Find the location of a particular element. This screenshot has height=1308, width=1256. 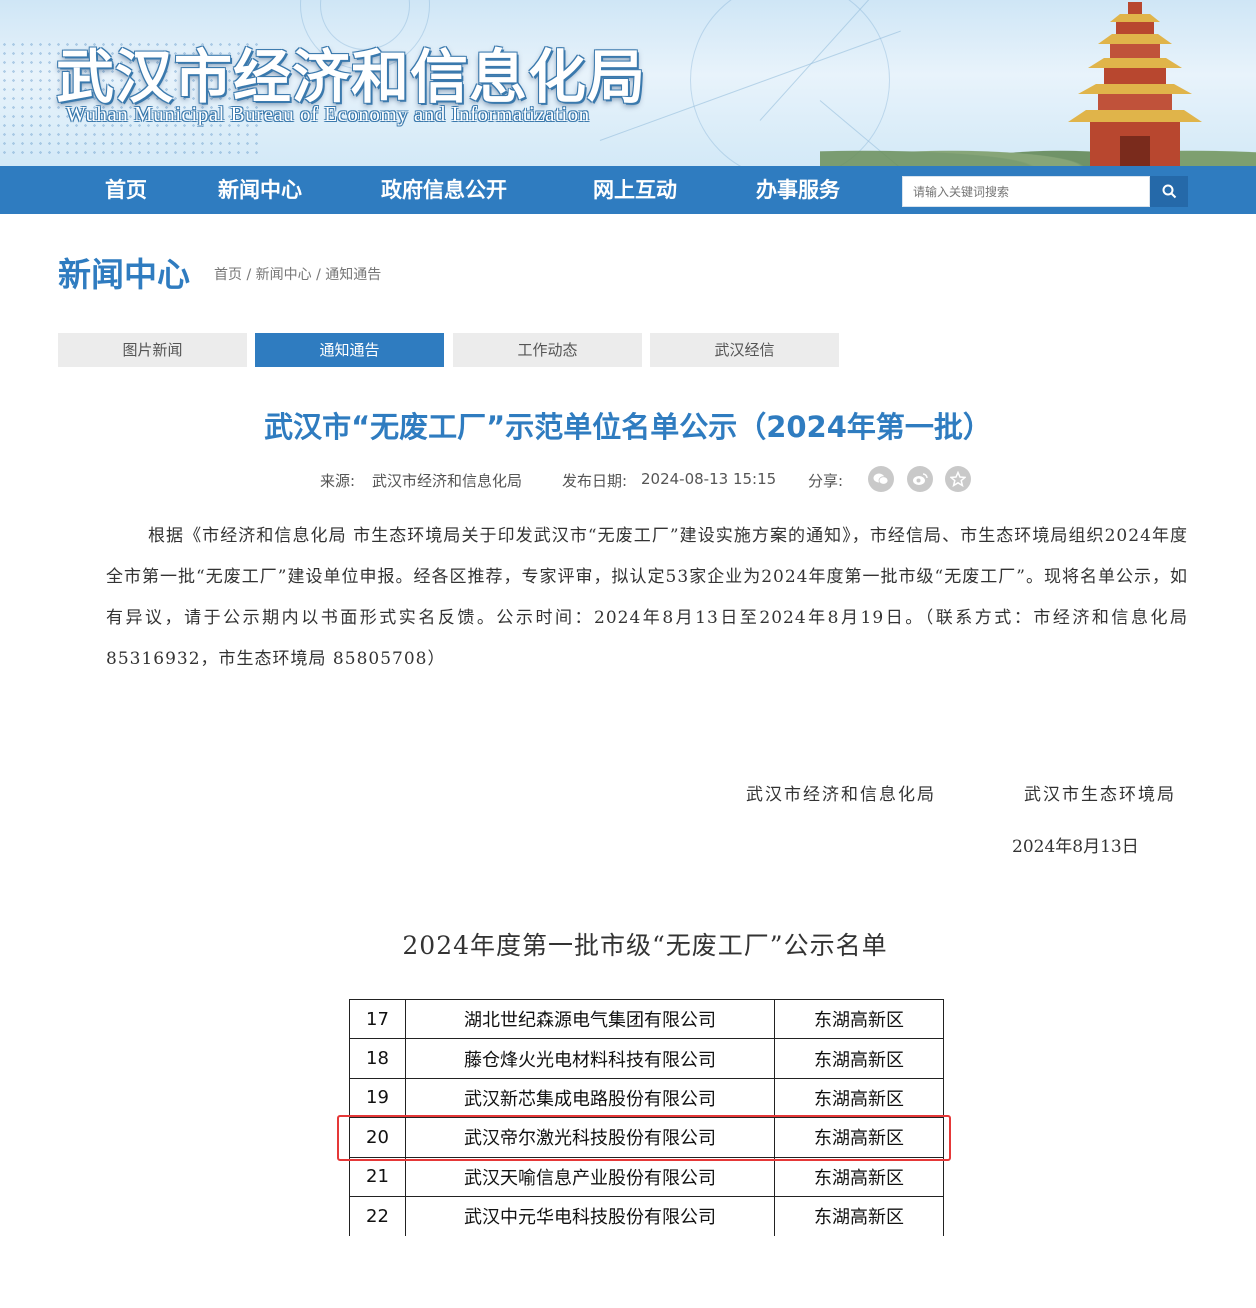

row-number: 21 is located at coordinates (377, 1176).